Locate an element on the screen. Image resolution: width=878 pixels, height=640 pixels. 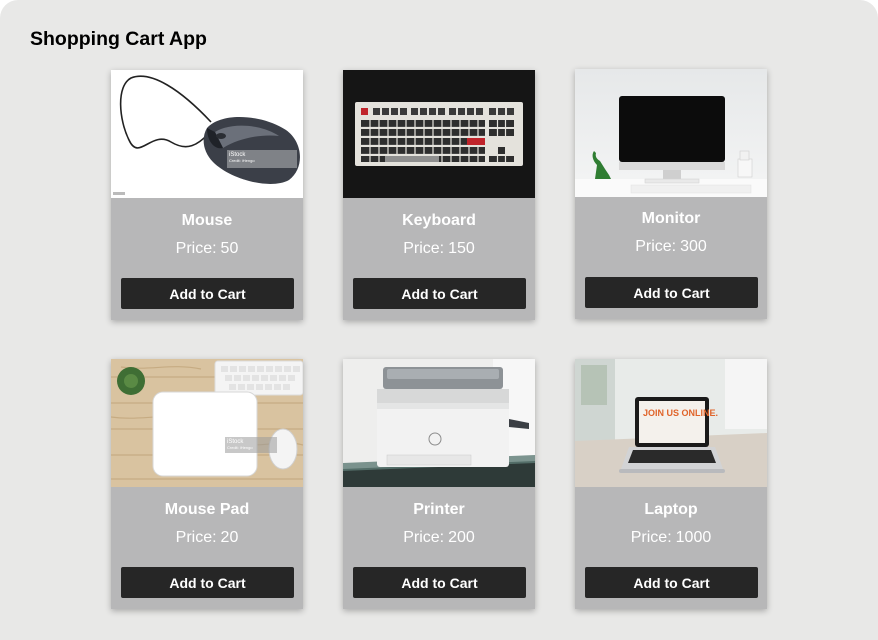
price-value: 20 is located at coordinates (229, 537).